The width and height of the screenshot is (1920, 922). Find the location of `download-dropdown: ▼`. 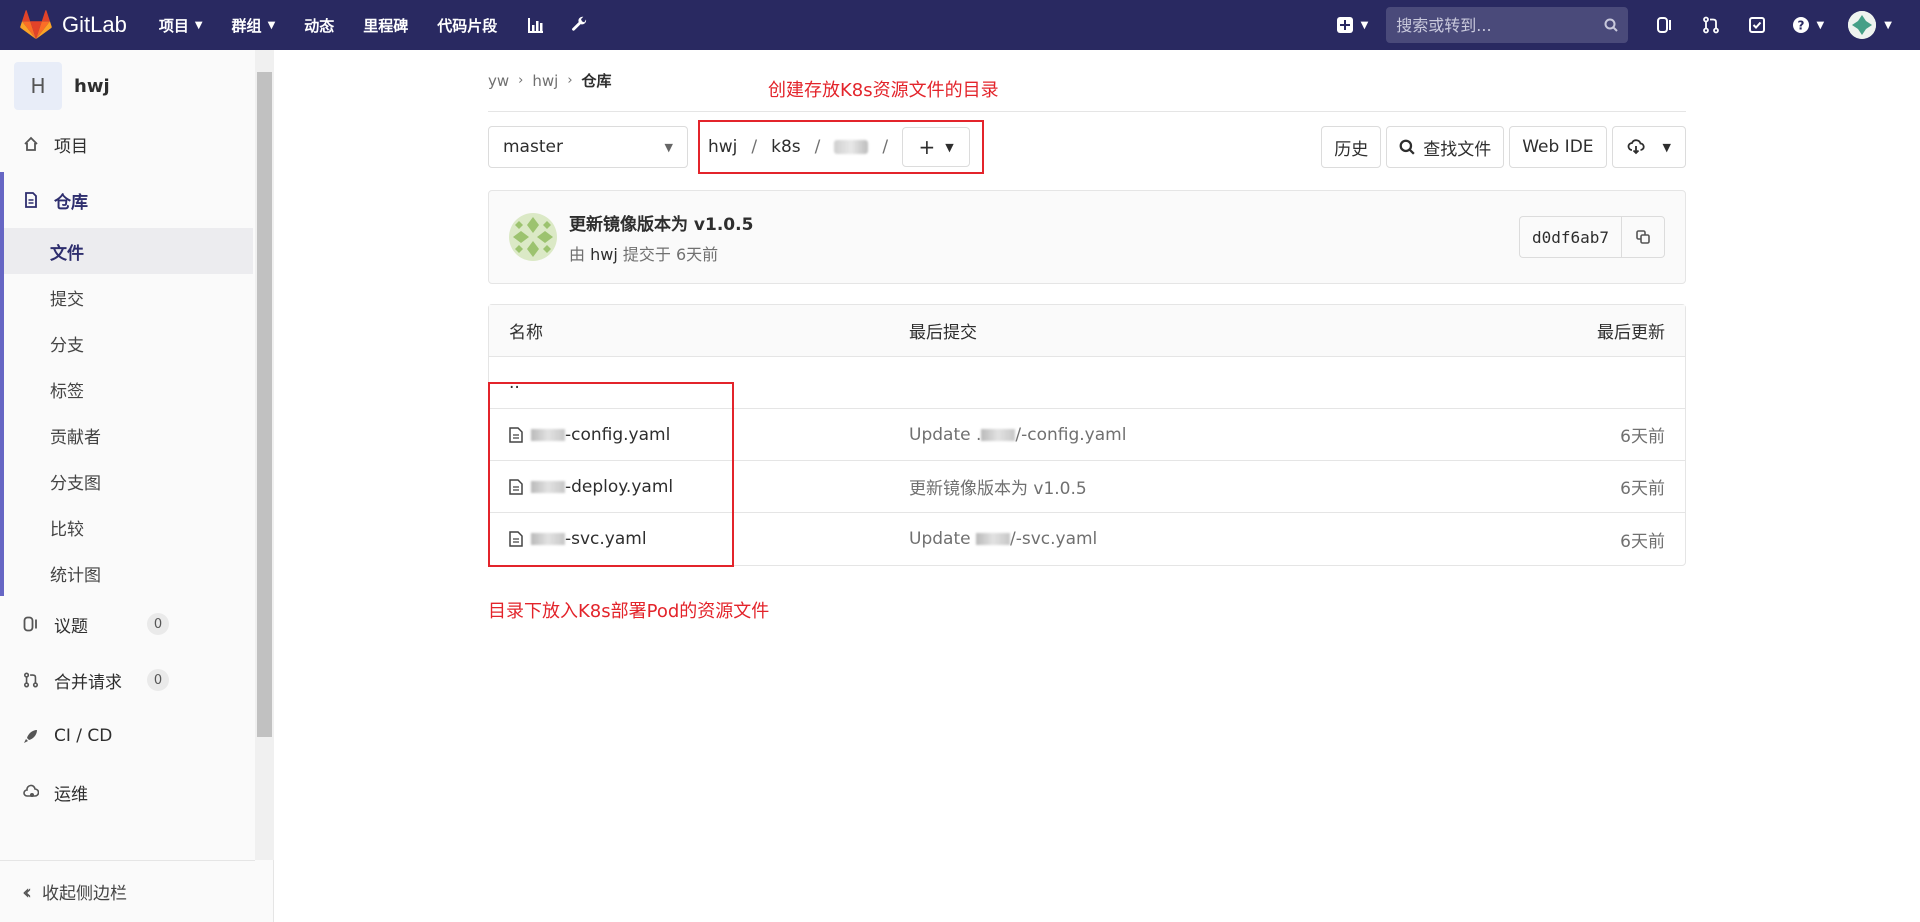

download-dropdown: ▼ is located at coordinates (1648, 147).